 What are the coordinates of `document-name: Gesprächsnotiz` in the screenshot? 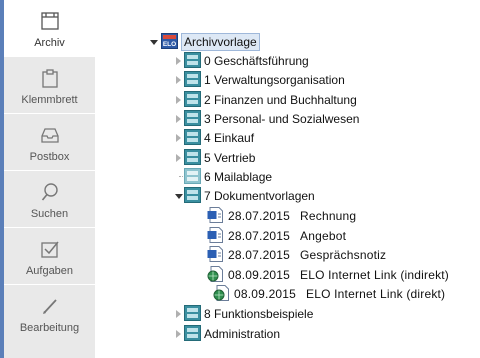 It's located at (343, 255).